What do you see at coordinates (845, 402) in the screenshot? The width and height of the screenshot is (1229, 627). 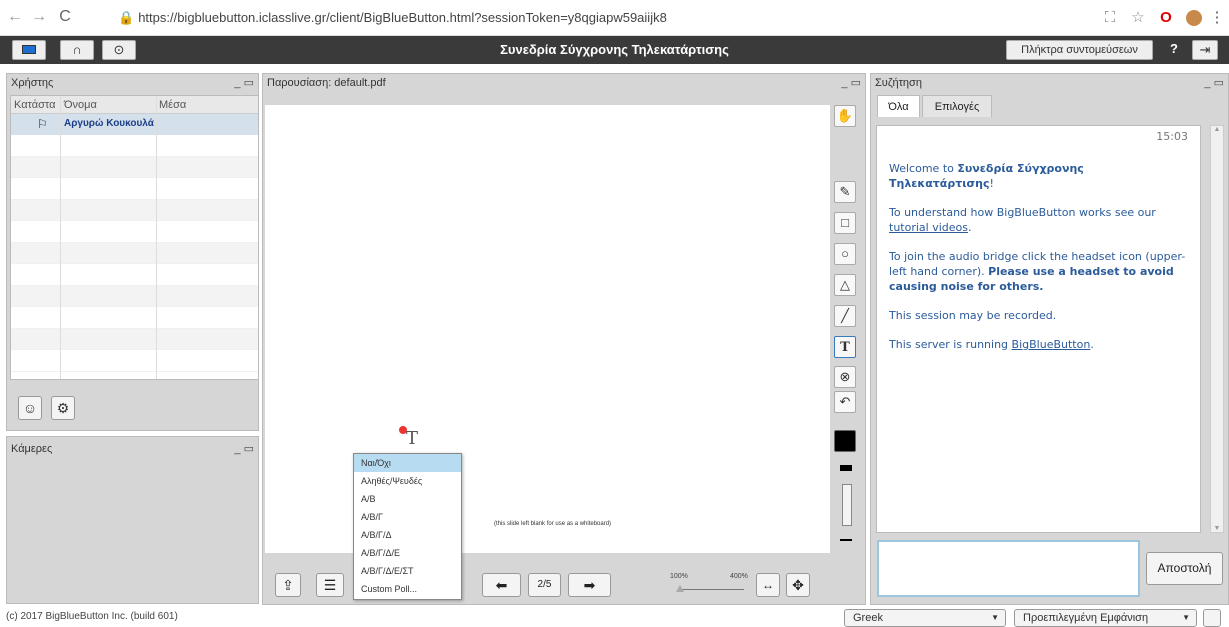 I see `undo-tool-icon: ↶` at bounding box center [845, 402].